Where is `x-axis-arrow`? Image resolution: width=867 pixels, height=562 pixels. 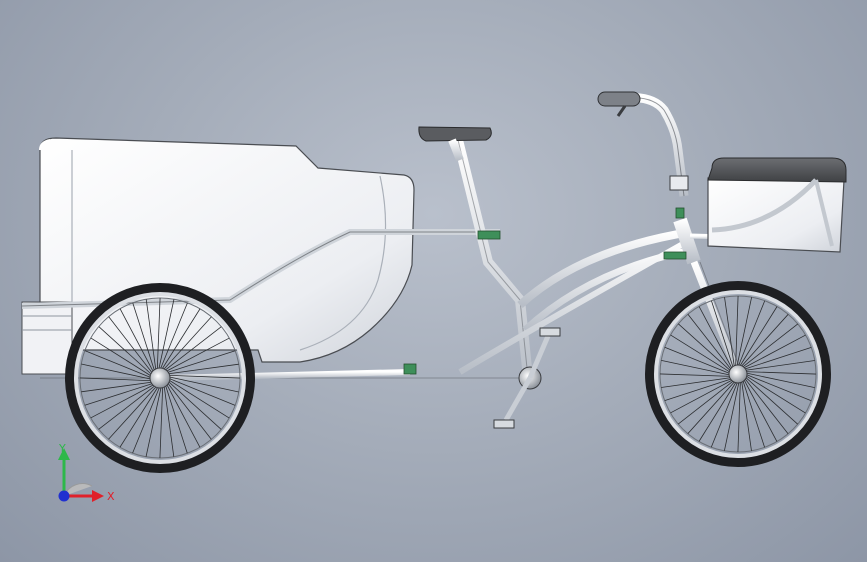
x-axis-arrow is located at coordinates (98, 496).